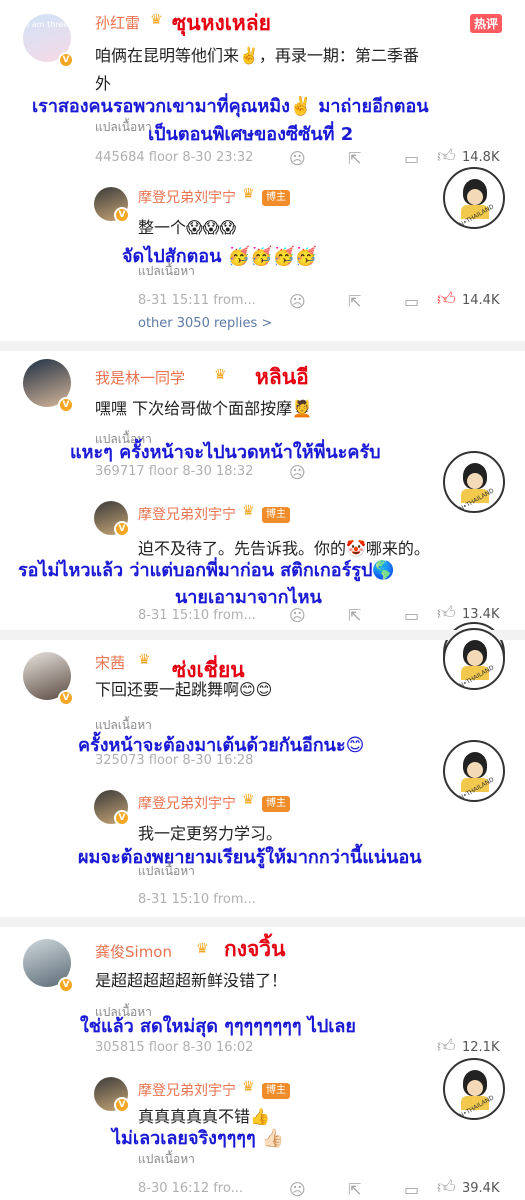 This screenshot has height=1200, width=525. What do you see at coordinates (198, 1138) in the screenshot?
I see `reply-thai-translation: ไม่เลวเลยจริงๆๆๆๆ 👍🏻` at bounding box center [198, 1138].